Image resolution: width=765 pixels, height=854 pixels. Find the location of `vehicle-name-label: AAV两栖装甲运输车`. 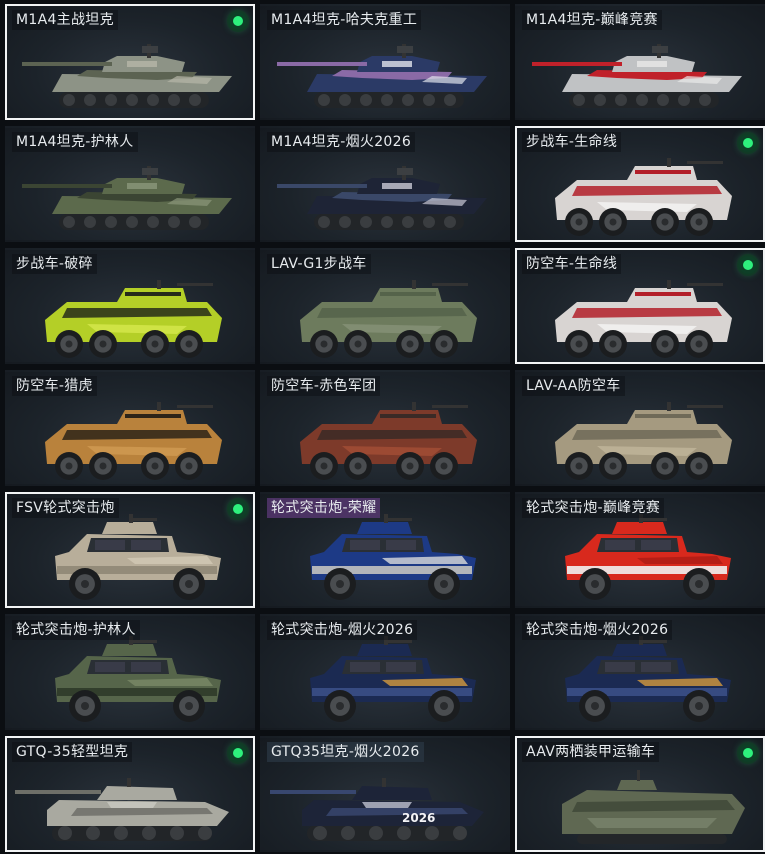

vehicle-name-label: AAV两栖装甲运输车 is located at coordinates (591, 752).